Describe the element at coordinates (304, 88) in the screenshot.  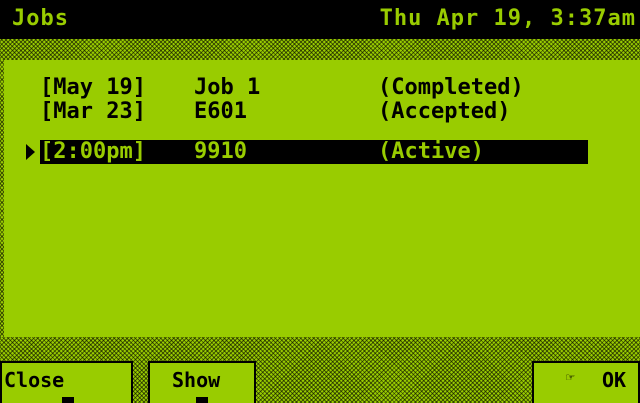
I see `job-row: [May 19] Job 1 (Completed)` at that location.